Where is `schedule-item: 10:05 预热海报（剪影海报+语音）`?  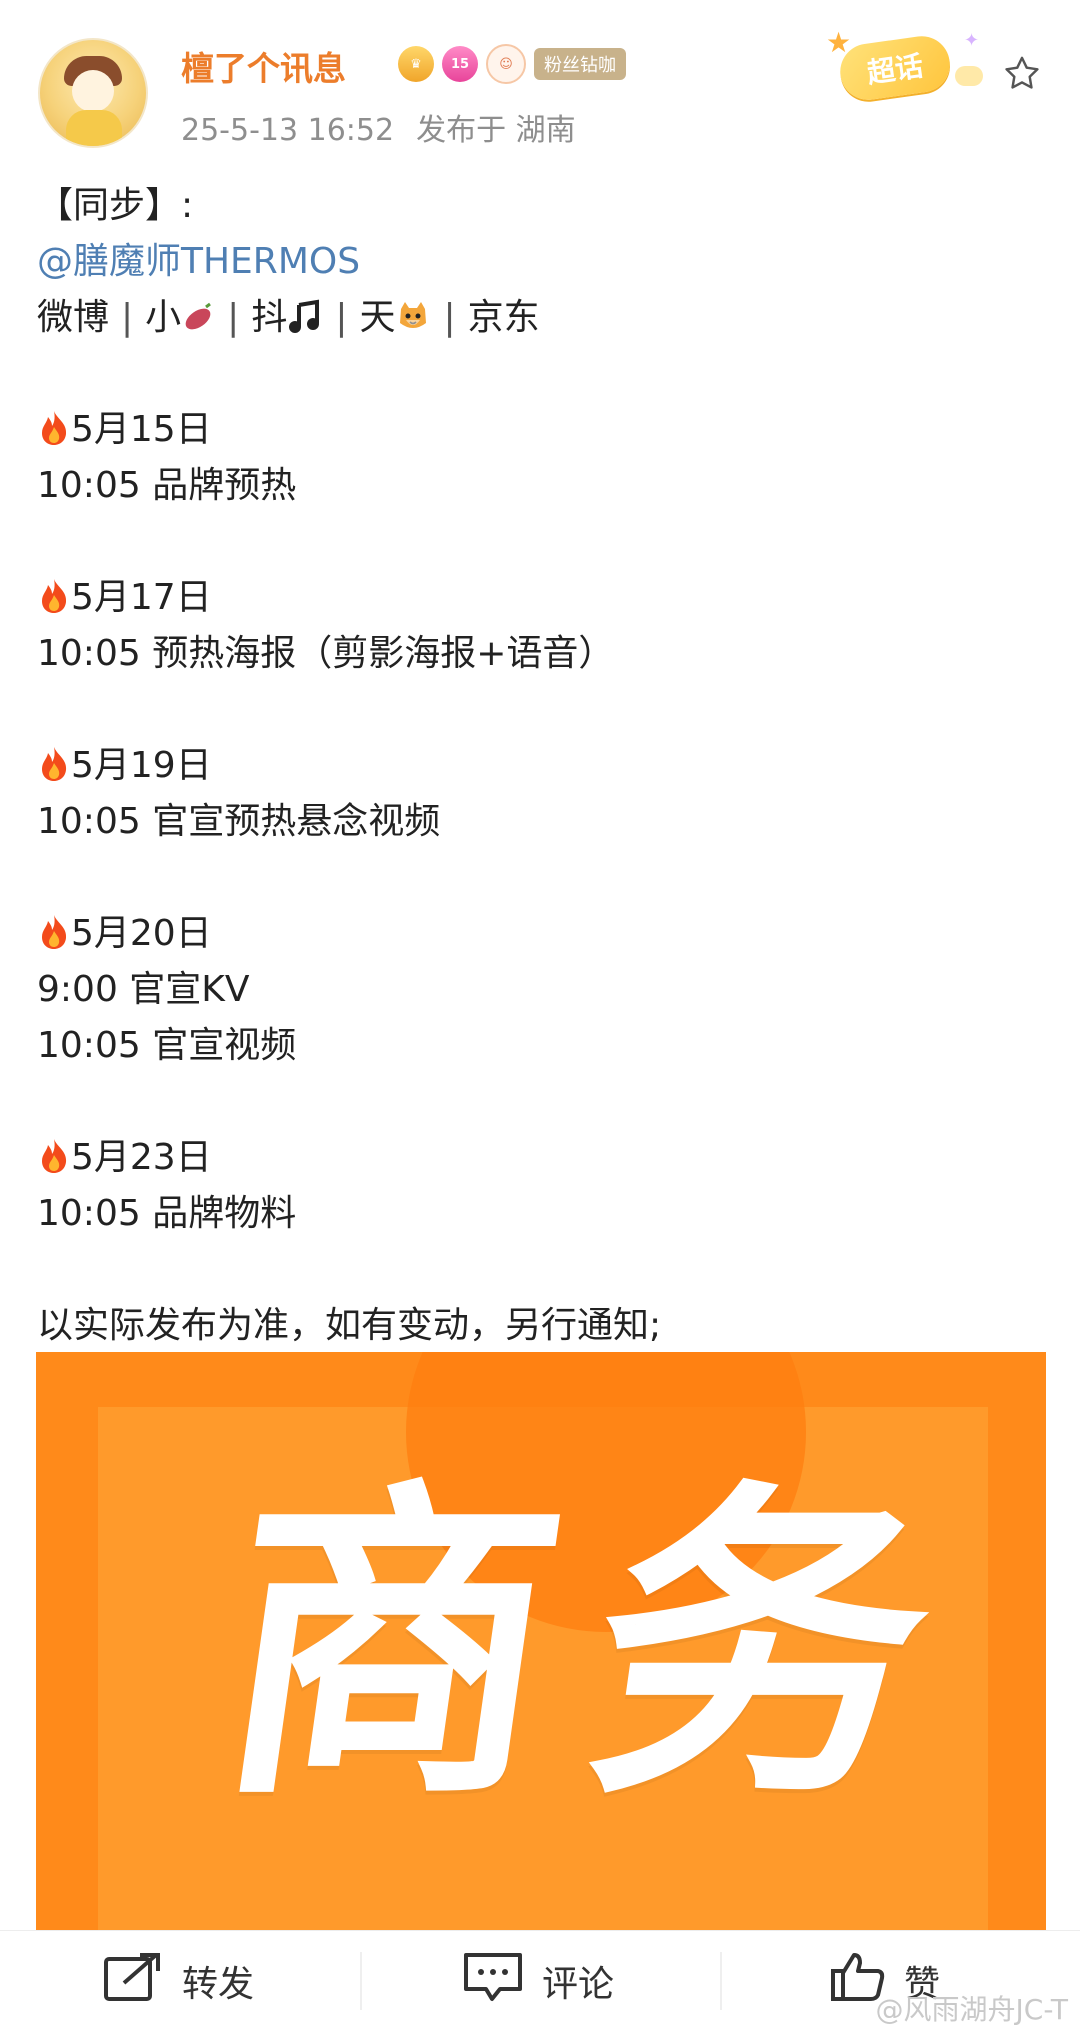
schedule-item: 10:05 预热海报（剪影海报+语音） is located at coordinates (326, 653).